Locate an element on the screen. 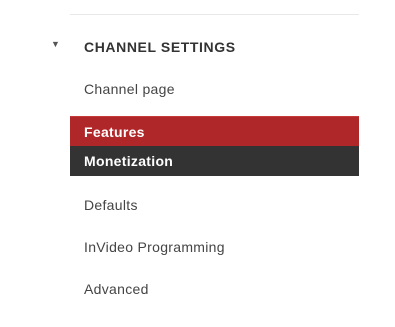  section-title: CHANNEL SETTINGS is located at coordinates (160, 47).